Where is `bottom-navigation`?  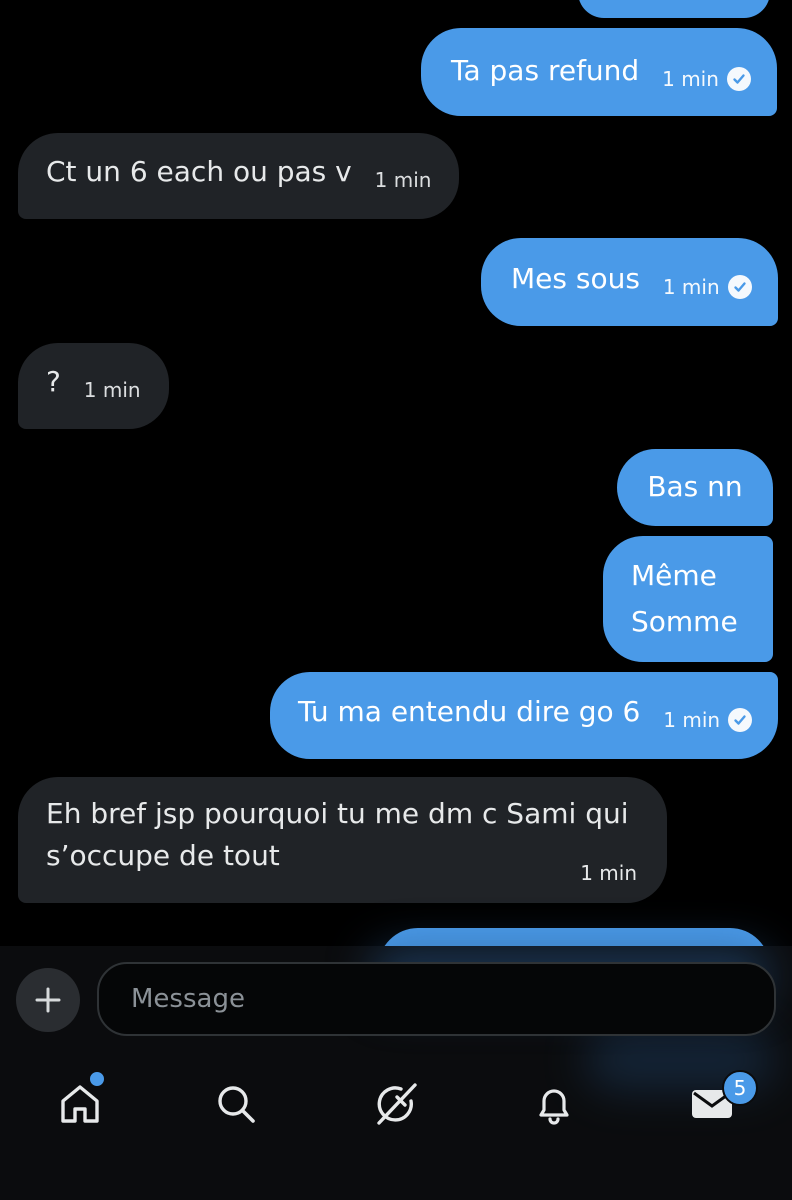 bottom-navigation is located at coordinates (396, 1105).